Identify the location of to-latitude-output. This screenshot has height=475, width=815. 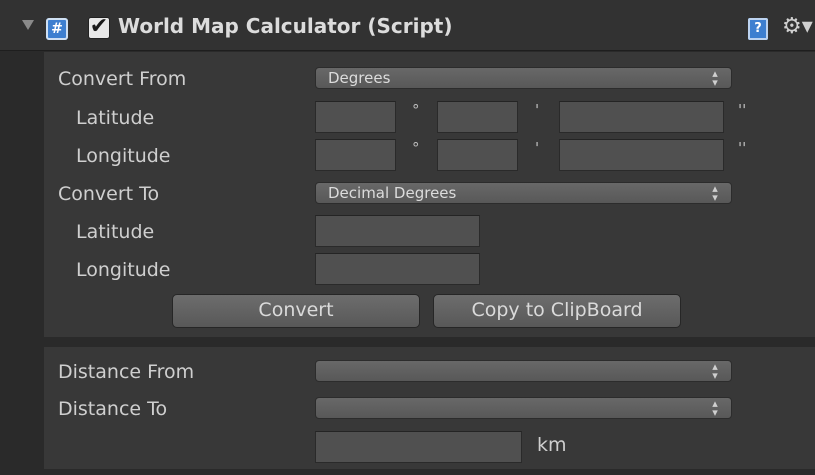
(397, 231).